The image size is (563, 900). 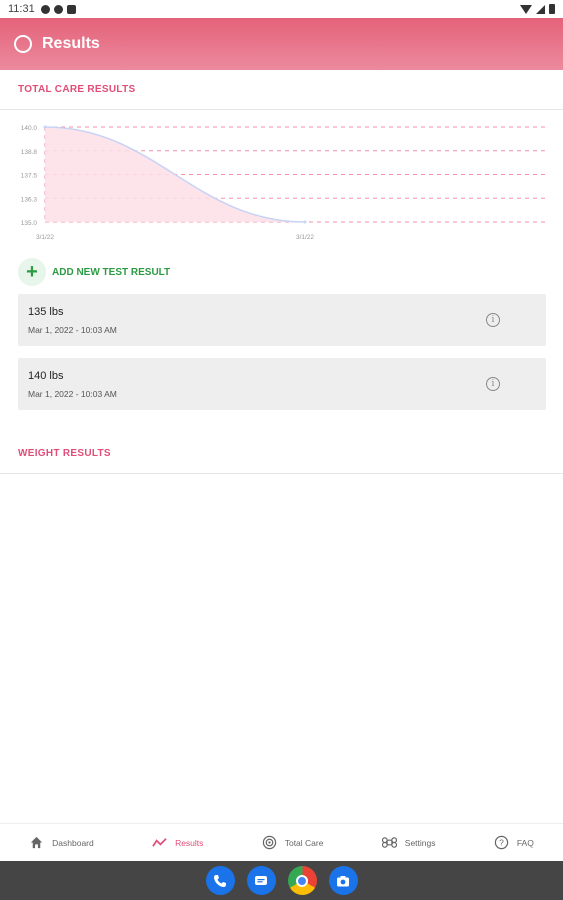 I want to click on status-bar: 11:31, so click(x=281, y=9).